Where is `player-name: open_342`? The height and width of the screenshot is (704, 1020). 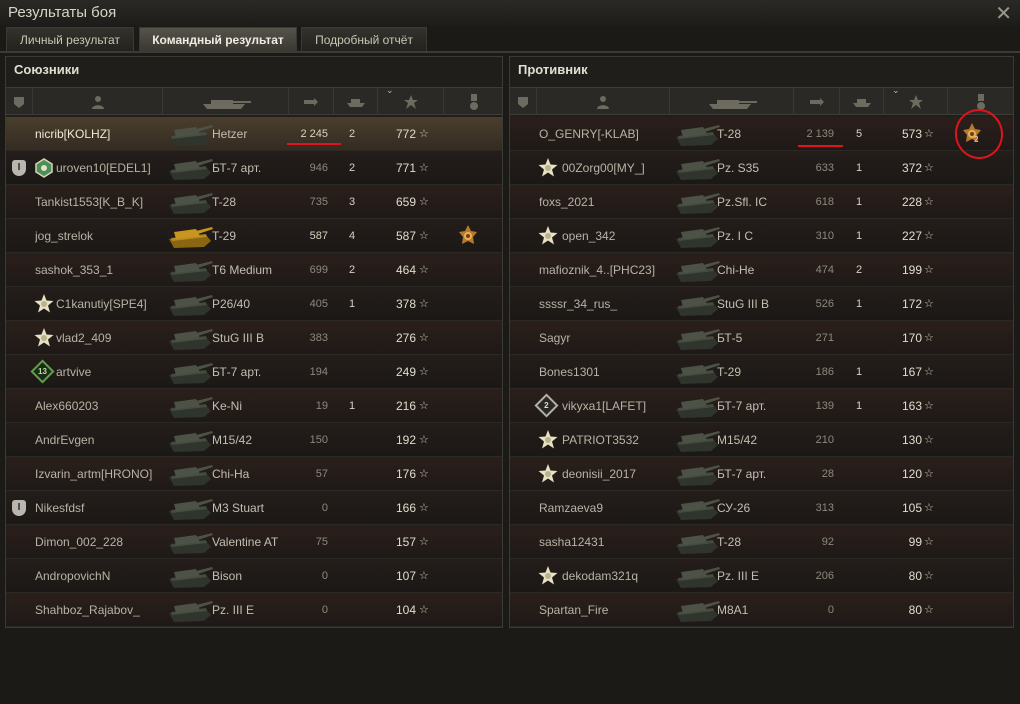 player-name: open_342 is located at coordinates (622, 235).